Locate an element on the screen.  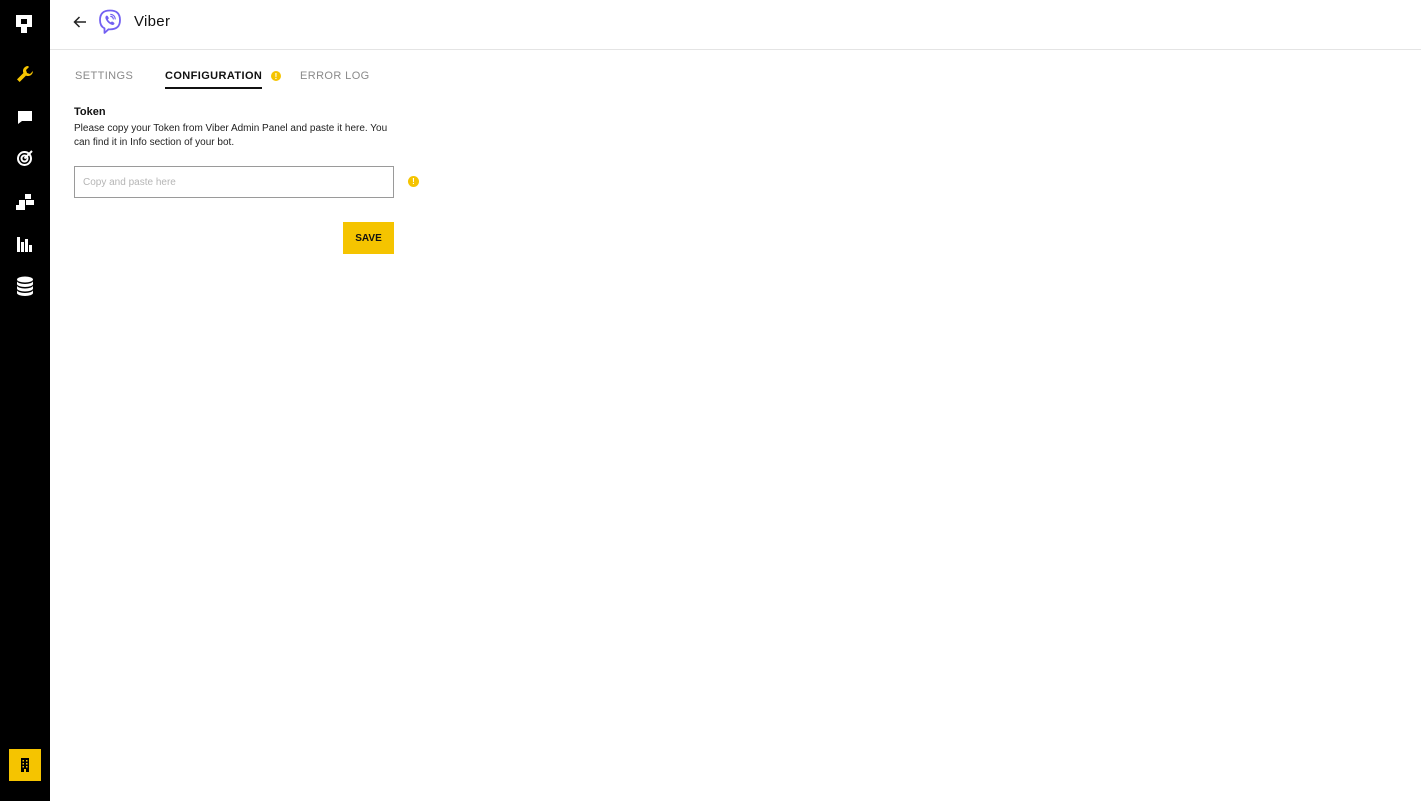
wrench-icon is located at coordinates (25, 74).